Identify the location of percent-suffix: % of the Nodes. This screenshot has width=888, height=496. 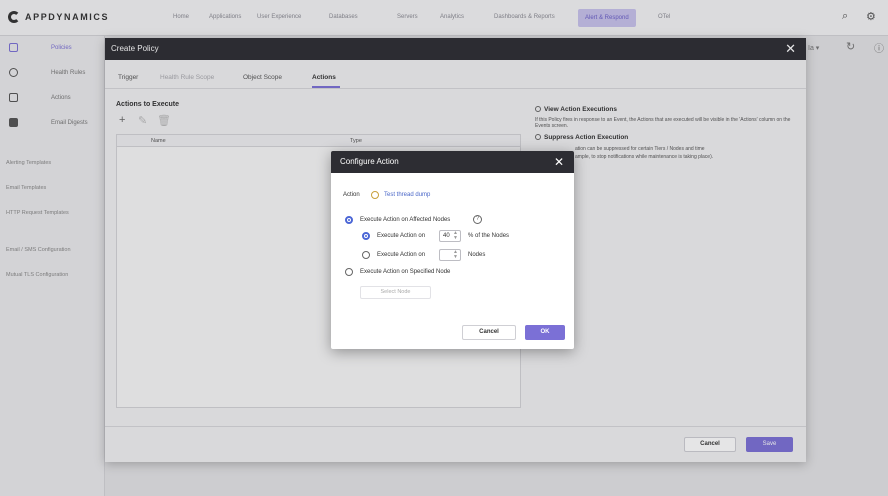
(489, 236).